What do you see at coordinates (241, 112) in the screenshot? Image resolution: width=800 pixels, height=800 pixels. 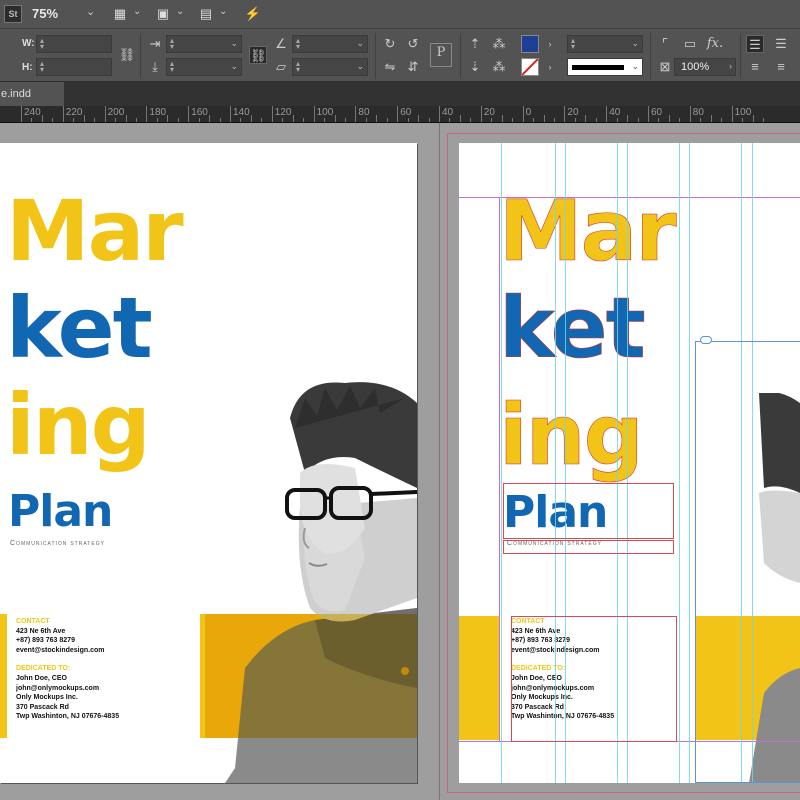 I see `ruler-number: 140` at bounding box center [241, 112].